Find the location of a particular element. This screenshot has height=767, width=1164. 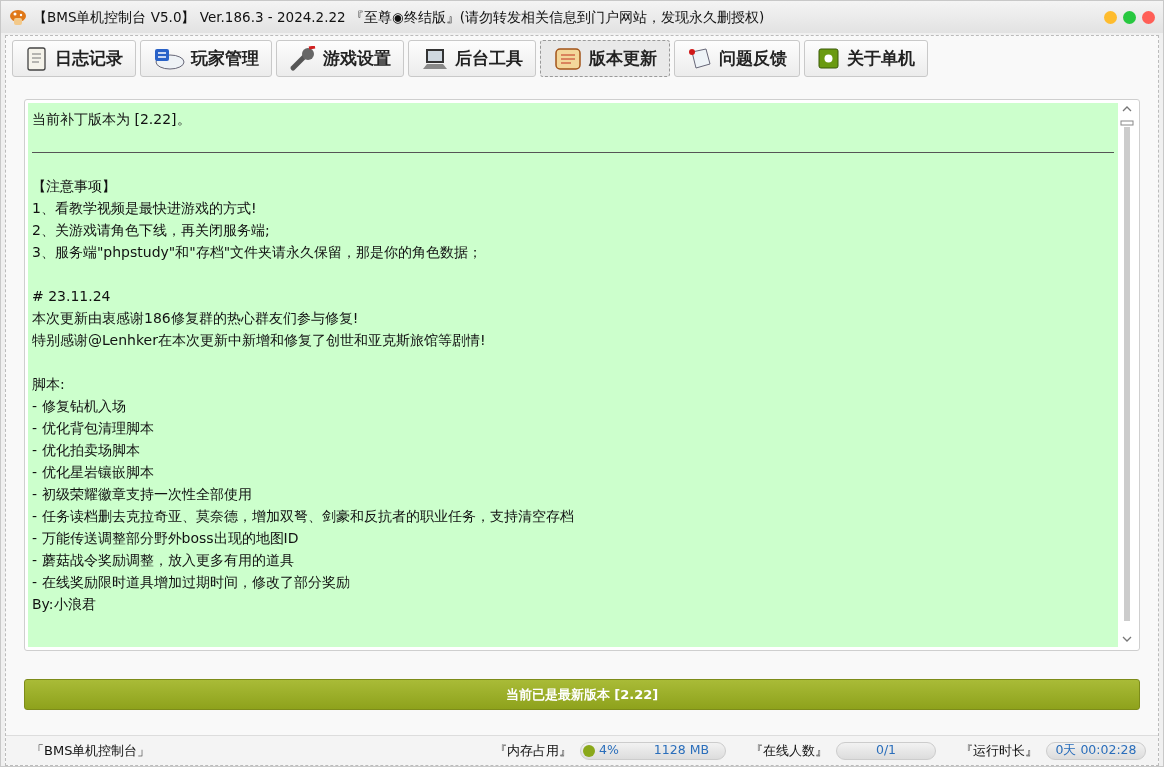

text-line: 当前补丁版本为 [2.22]。 is located at coordinates (112, 119).